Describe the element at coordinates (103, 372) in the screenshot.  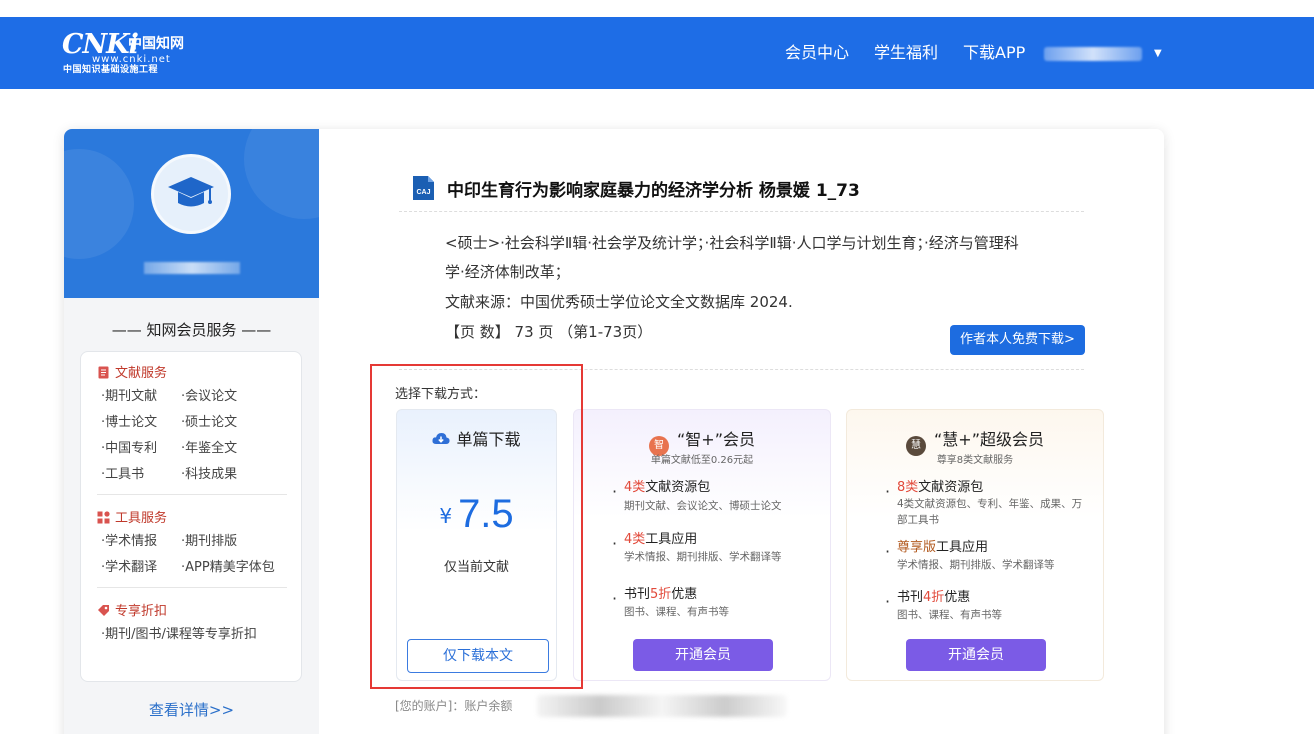
I see `document-icon` at that location.